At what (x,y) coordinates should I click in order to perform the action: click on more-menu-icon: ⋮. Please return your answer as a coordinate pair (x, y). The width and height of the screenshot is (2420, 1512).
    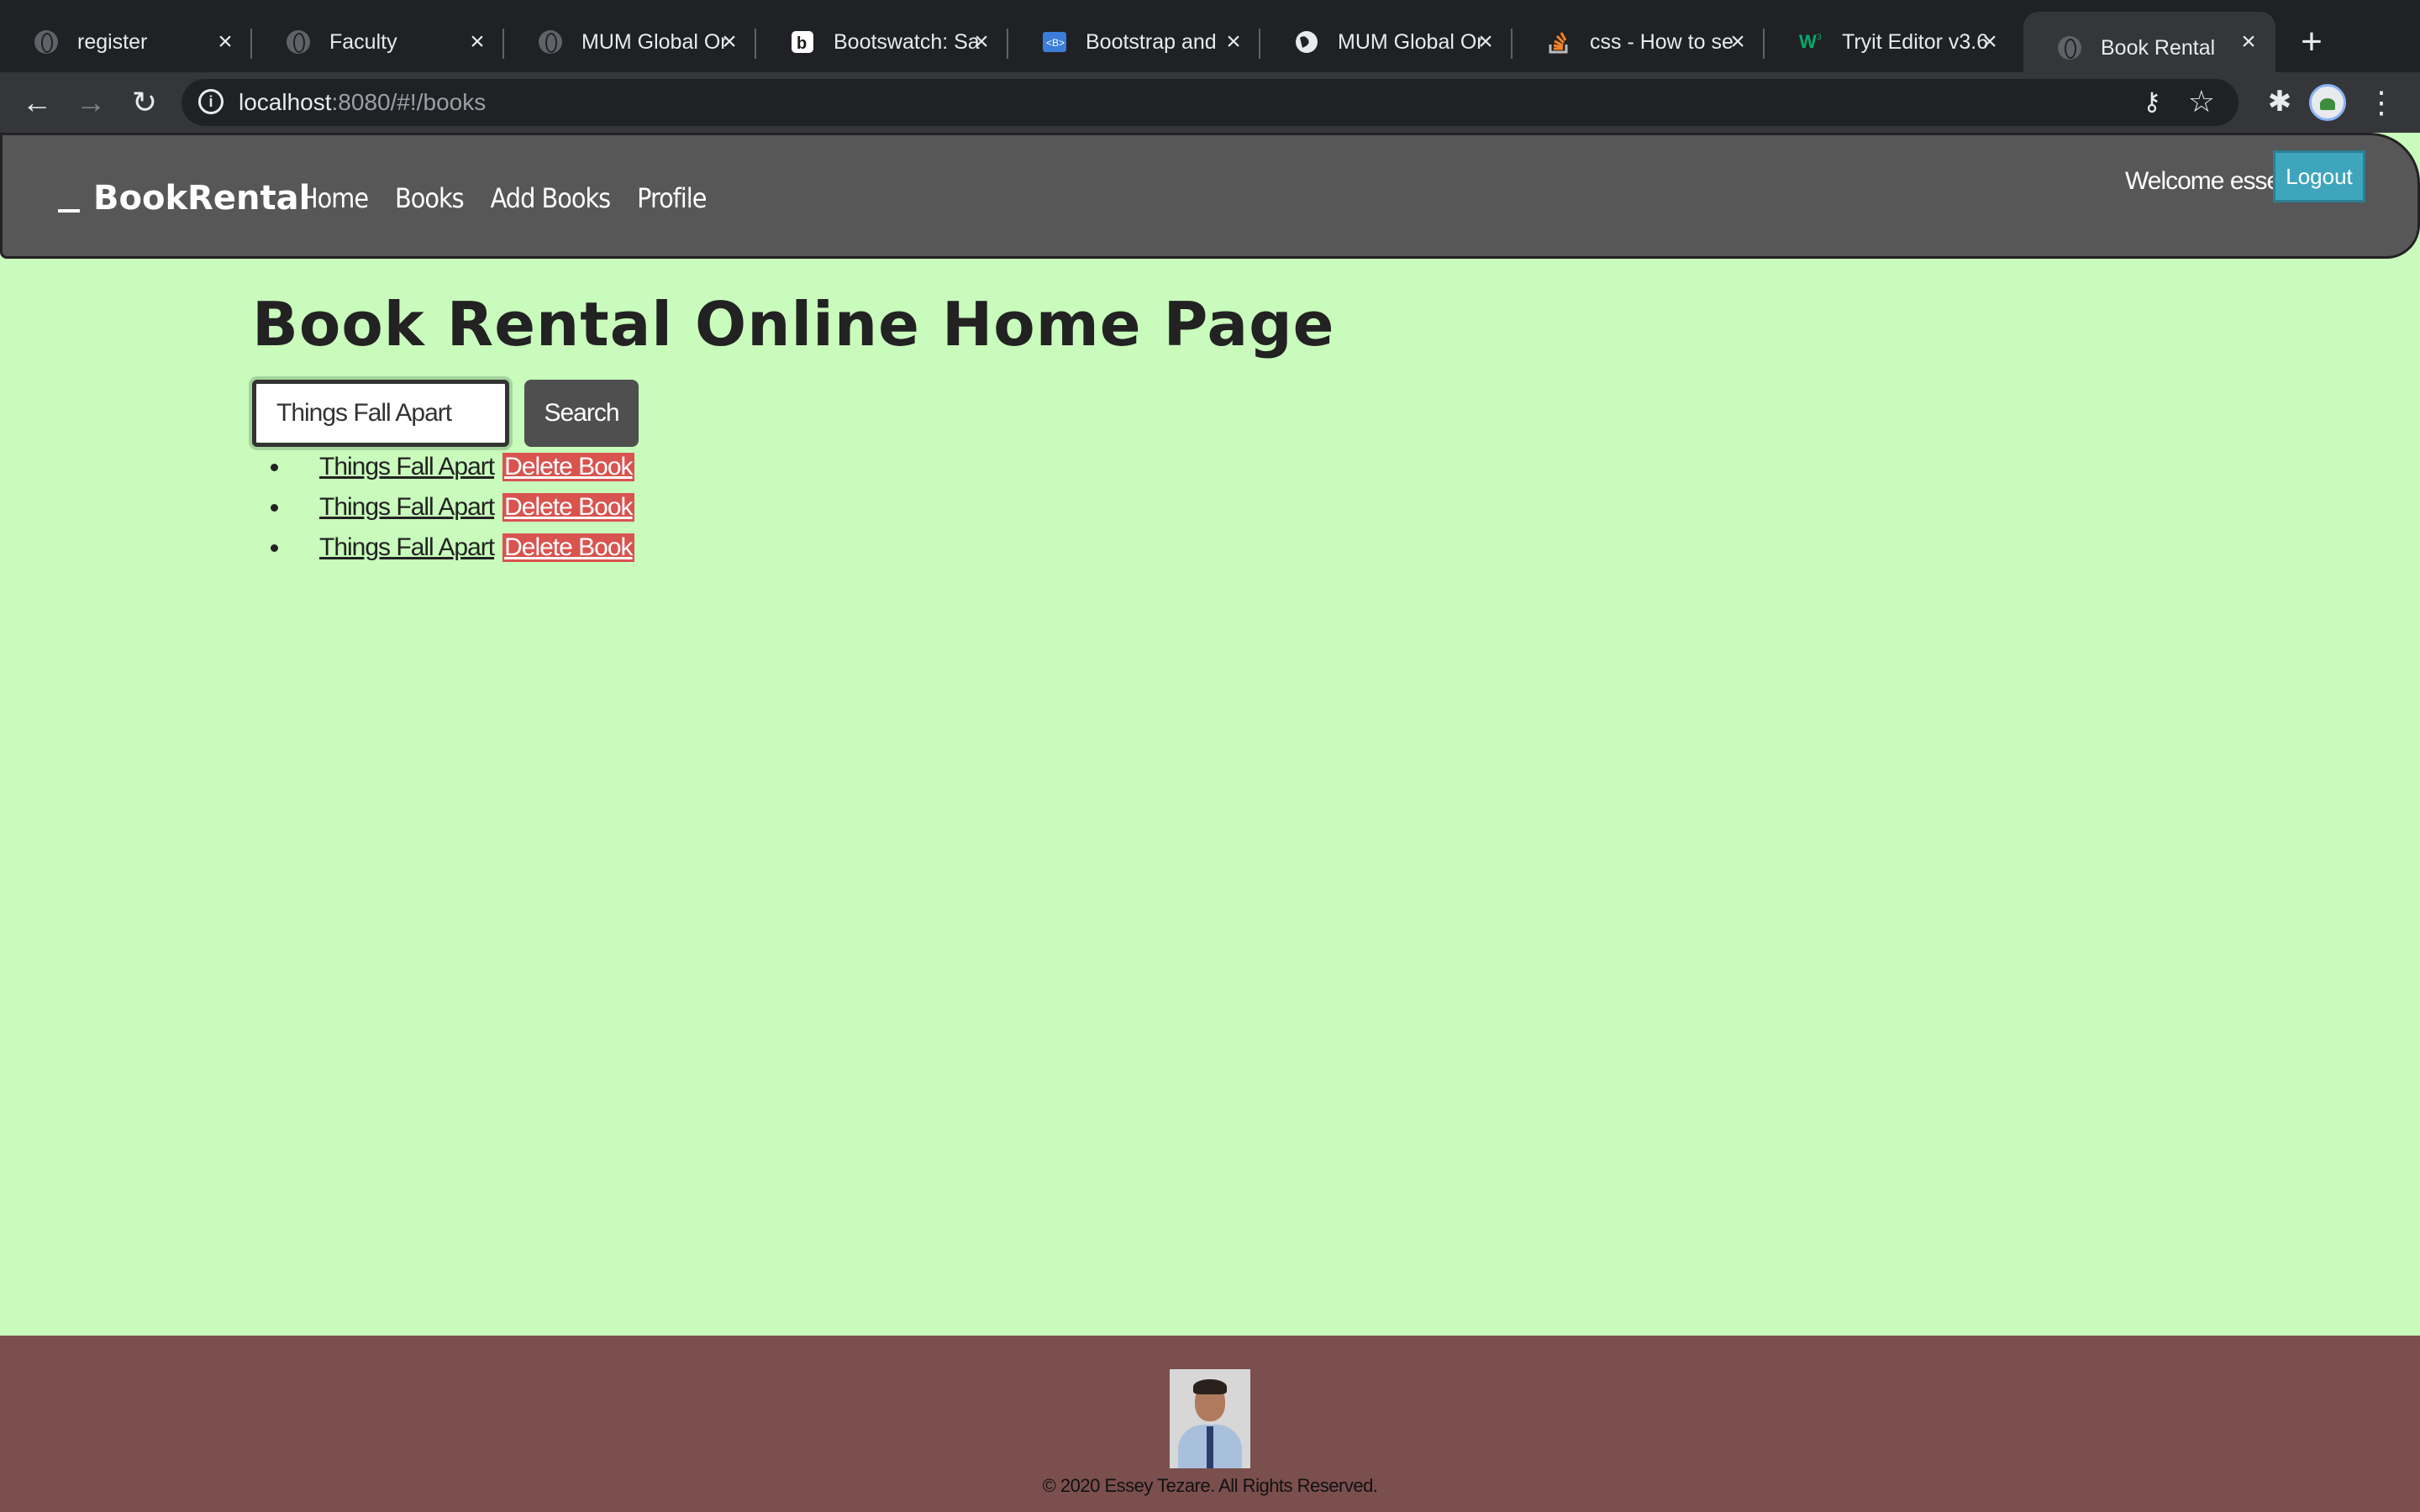
    Looking at the image, I should click on (2382, 102).